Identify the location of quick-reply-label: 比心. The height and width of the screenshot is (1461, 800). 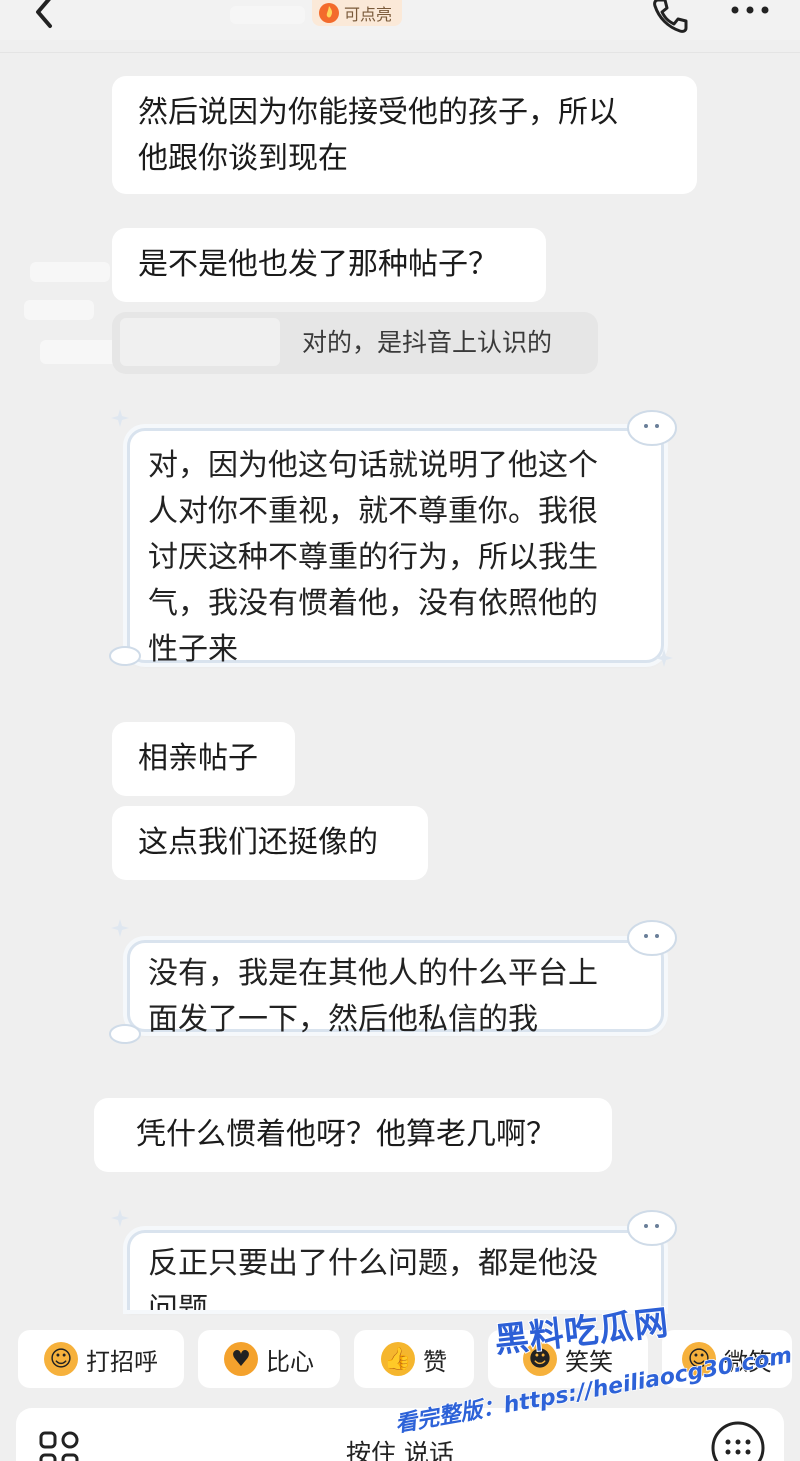
(290, 1361).